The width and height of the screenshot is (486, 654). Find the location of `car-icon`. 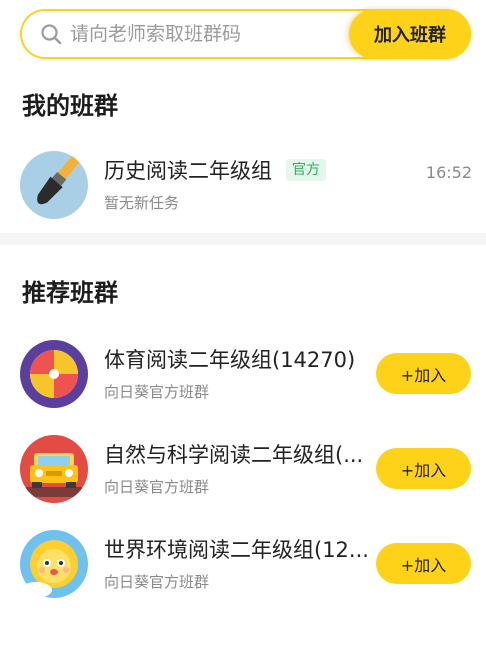

car-icon is located at coordinates (54, 469).